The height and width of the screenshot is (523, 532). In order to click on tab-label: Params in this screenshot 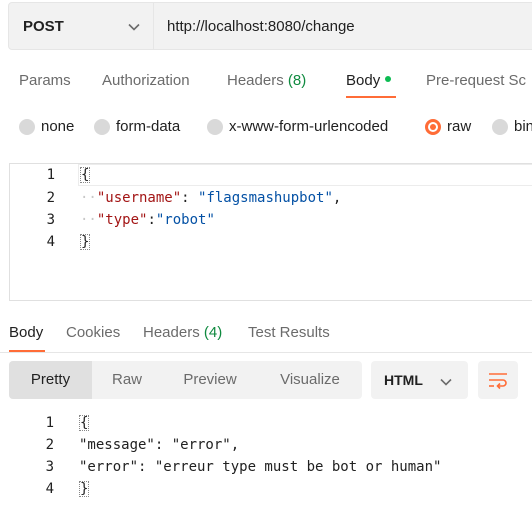, I will do `click(45, 80)`.